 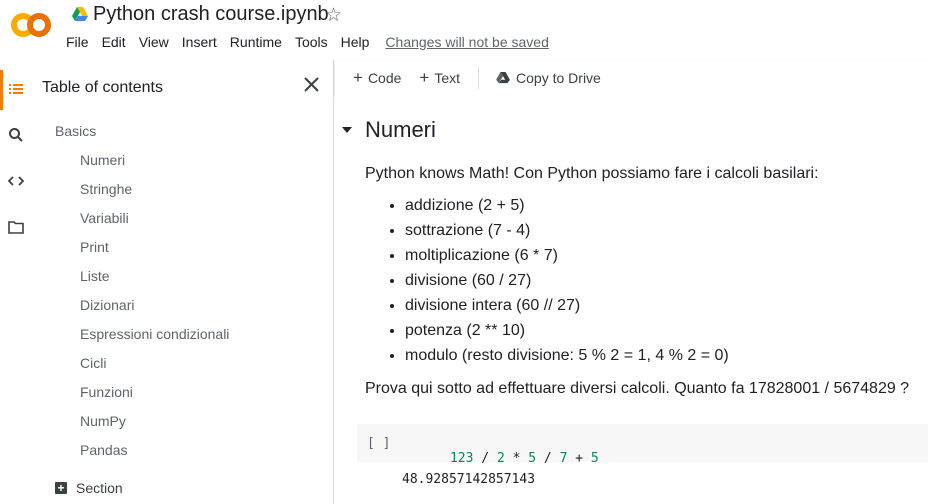 What do you see at coordinates (31, 25) in the screenshot?
I see `colab-logo` at bounding box center [31, 25].